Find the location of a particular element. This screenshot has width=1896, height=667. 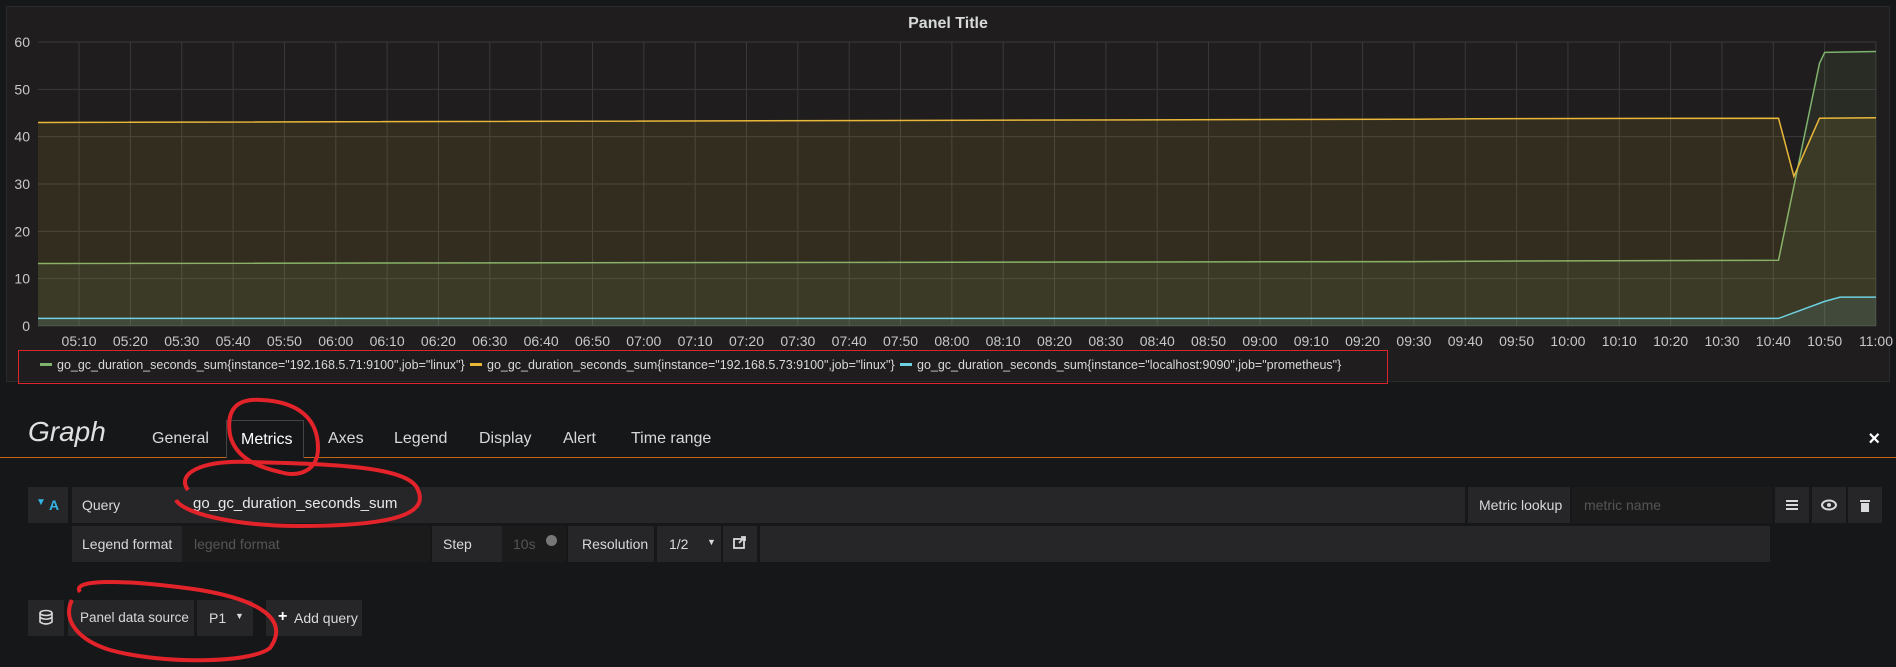

trash-icon is located at coordinates (1865, 506).